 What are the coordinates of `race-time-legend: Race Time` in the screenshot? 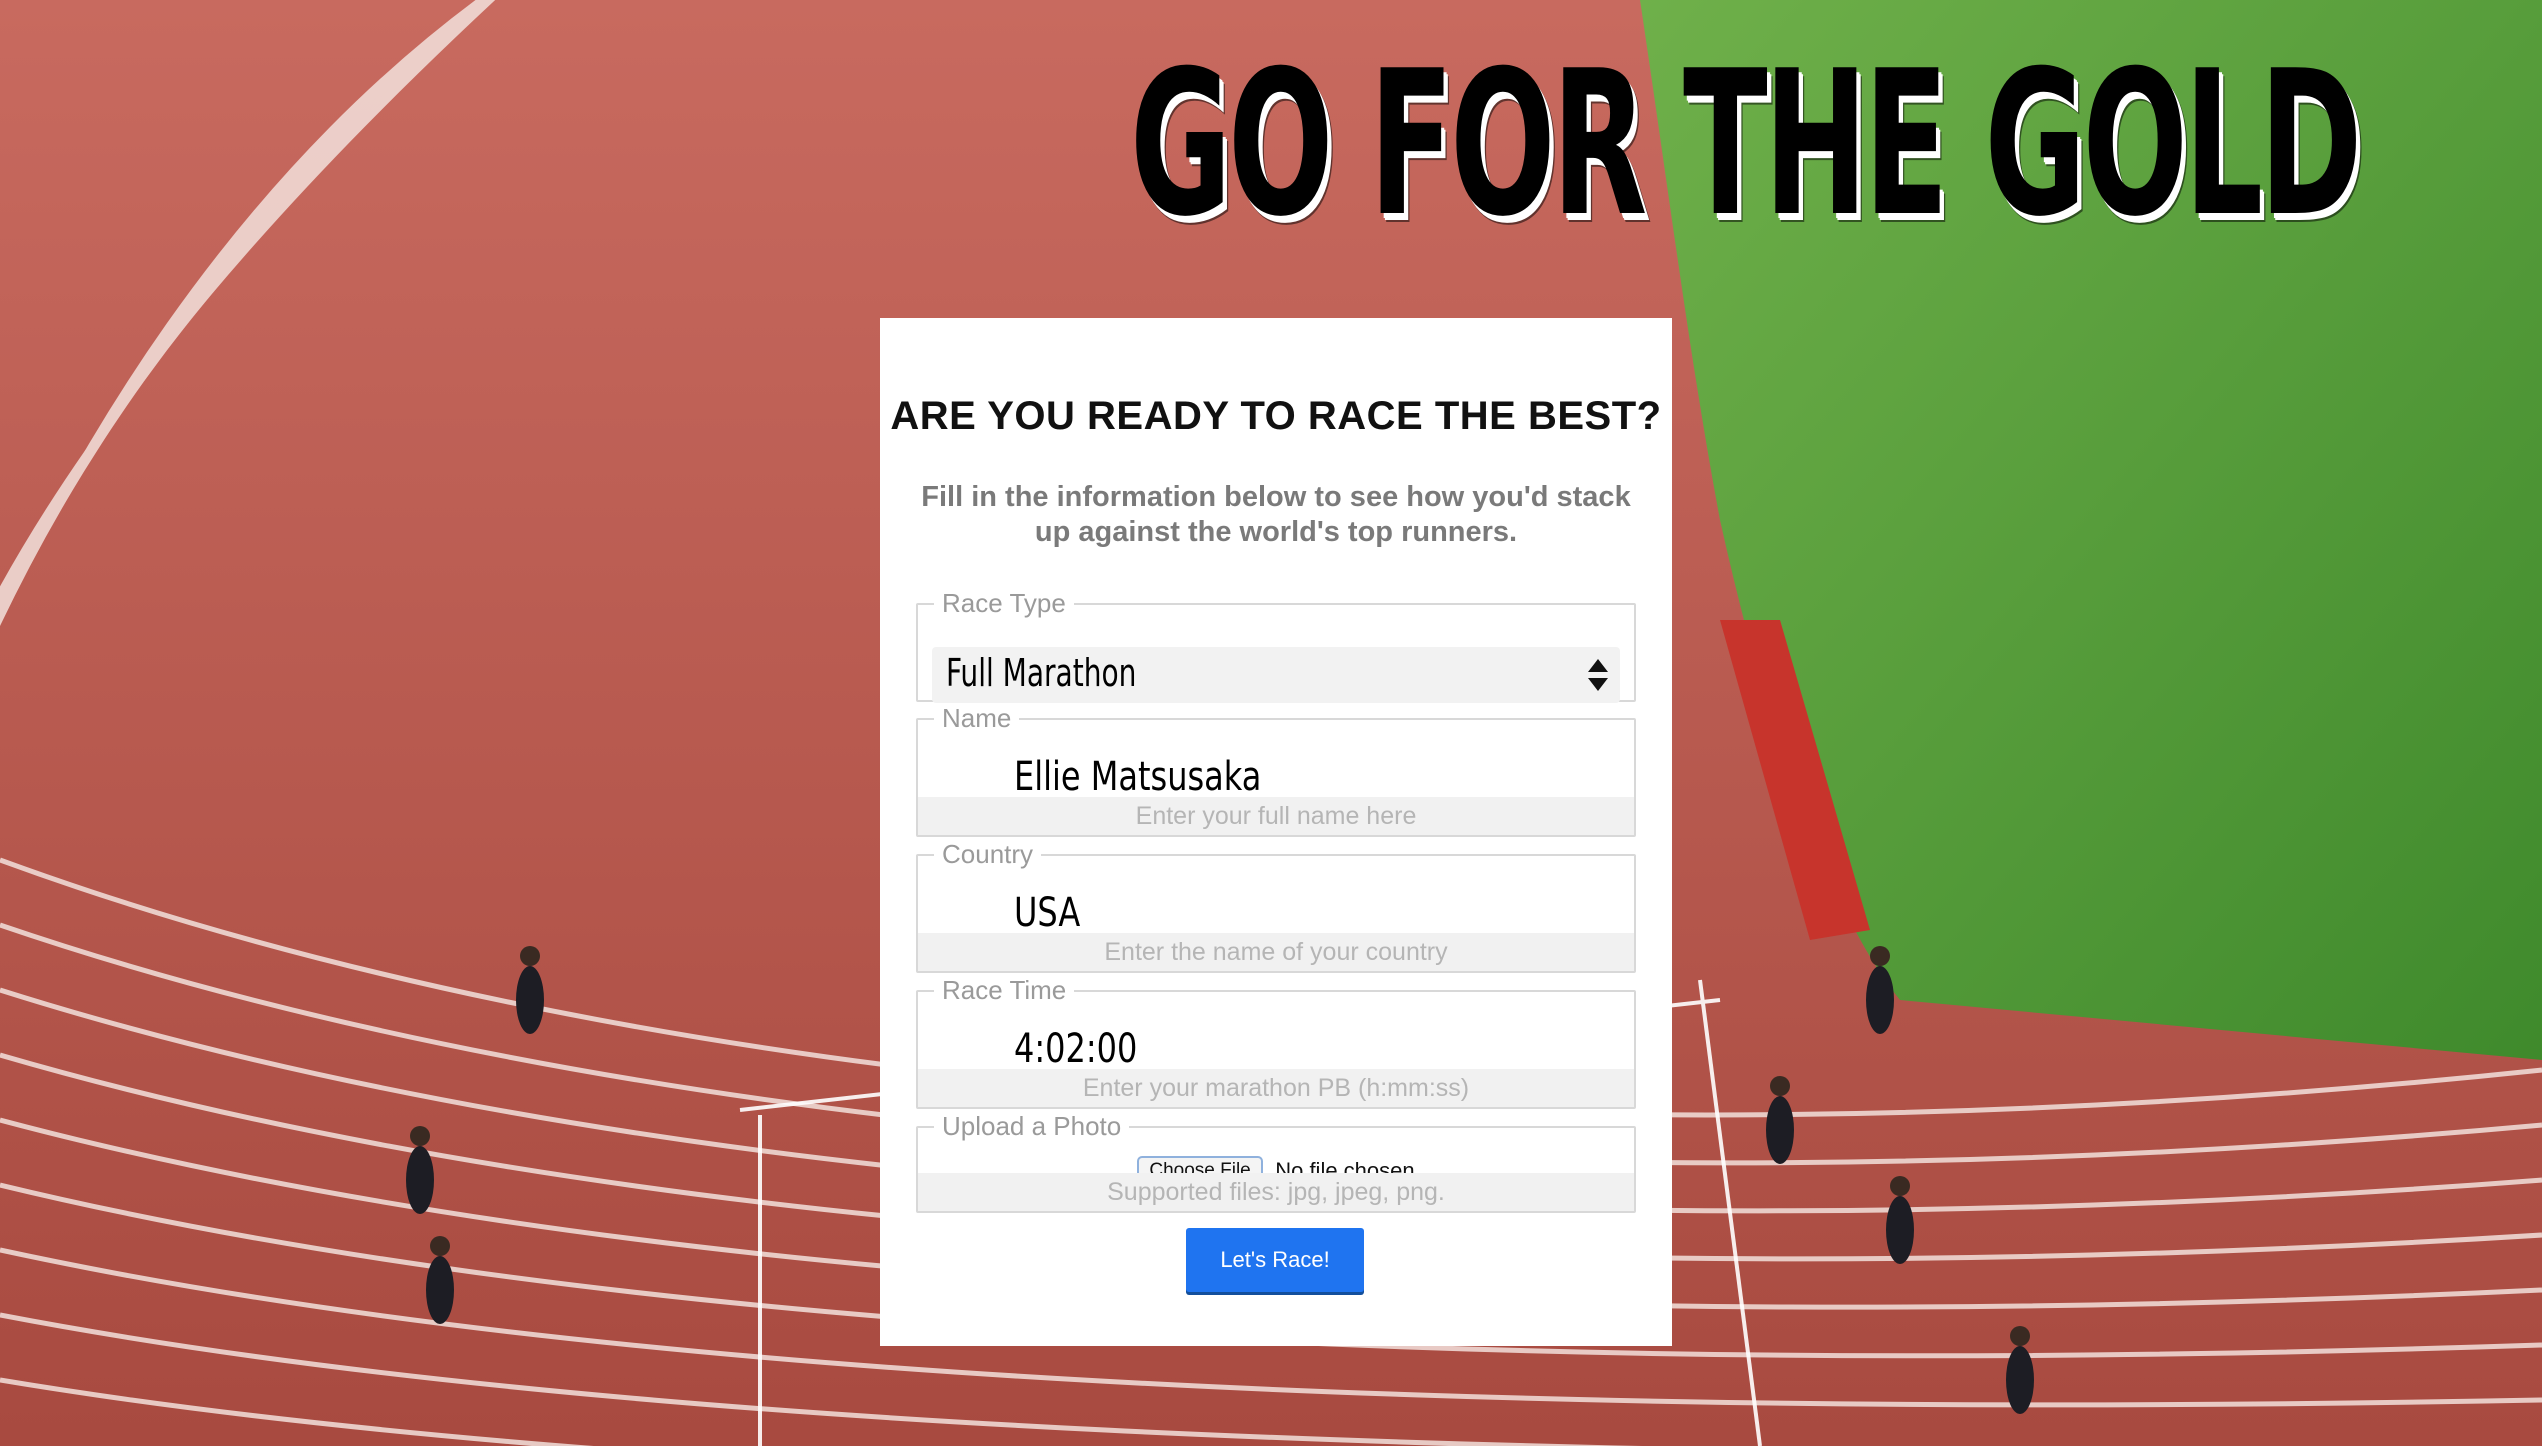 It's located at (1004, 990).